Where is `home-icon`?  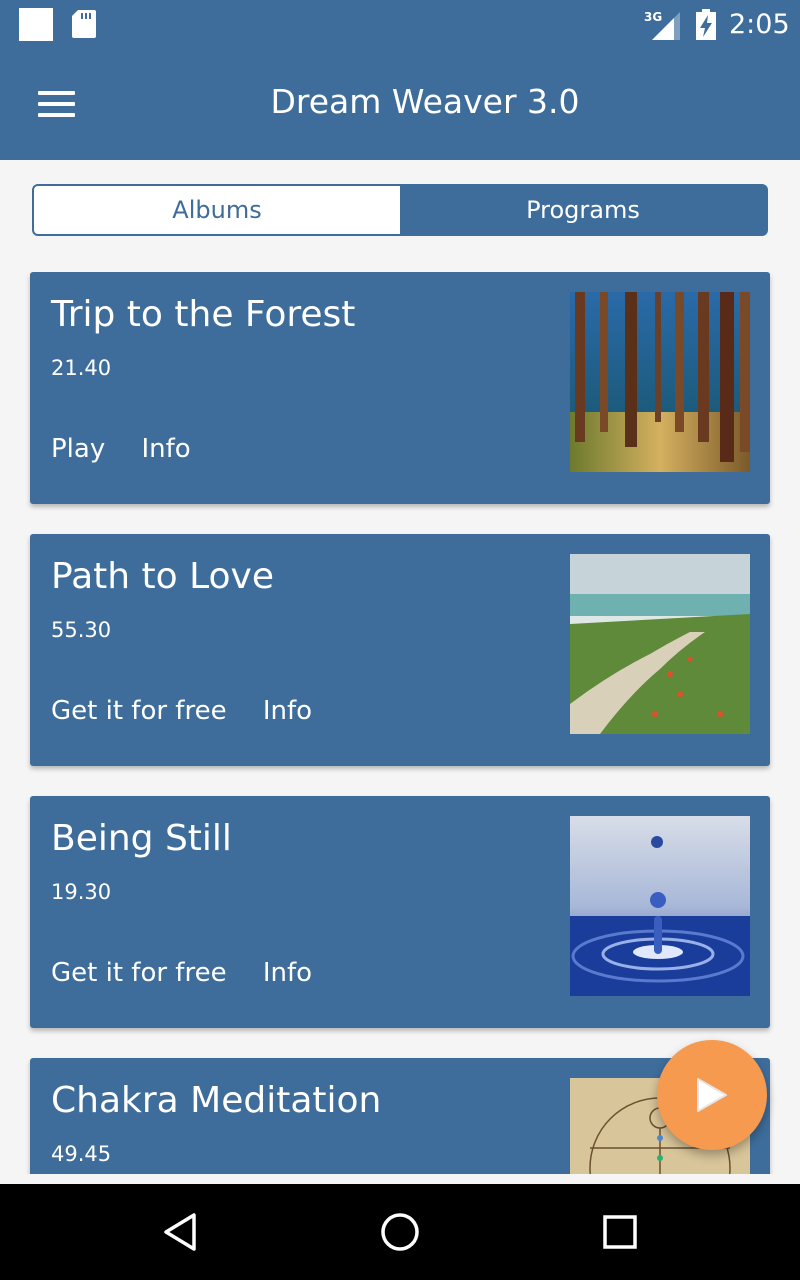 home-icon is located at coordinates (400, 1232).